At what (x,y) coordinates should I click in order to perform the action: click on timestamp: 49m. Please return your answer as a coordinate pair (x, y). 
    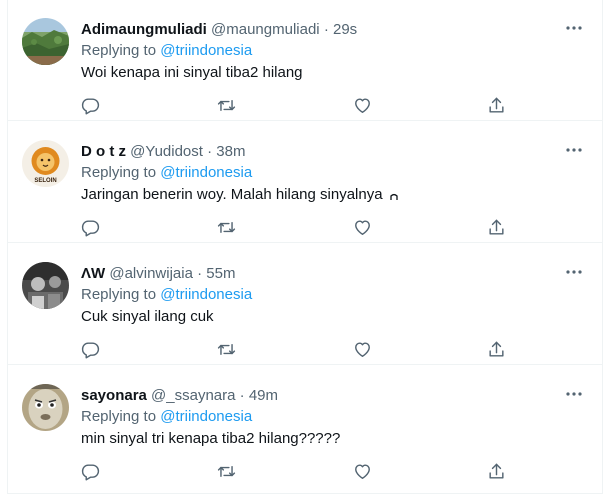
    Looking at the image, I should click on (263, 395).